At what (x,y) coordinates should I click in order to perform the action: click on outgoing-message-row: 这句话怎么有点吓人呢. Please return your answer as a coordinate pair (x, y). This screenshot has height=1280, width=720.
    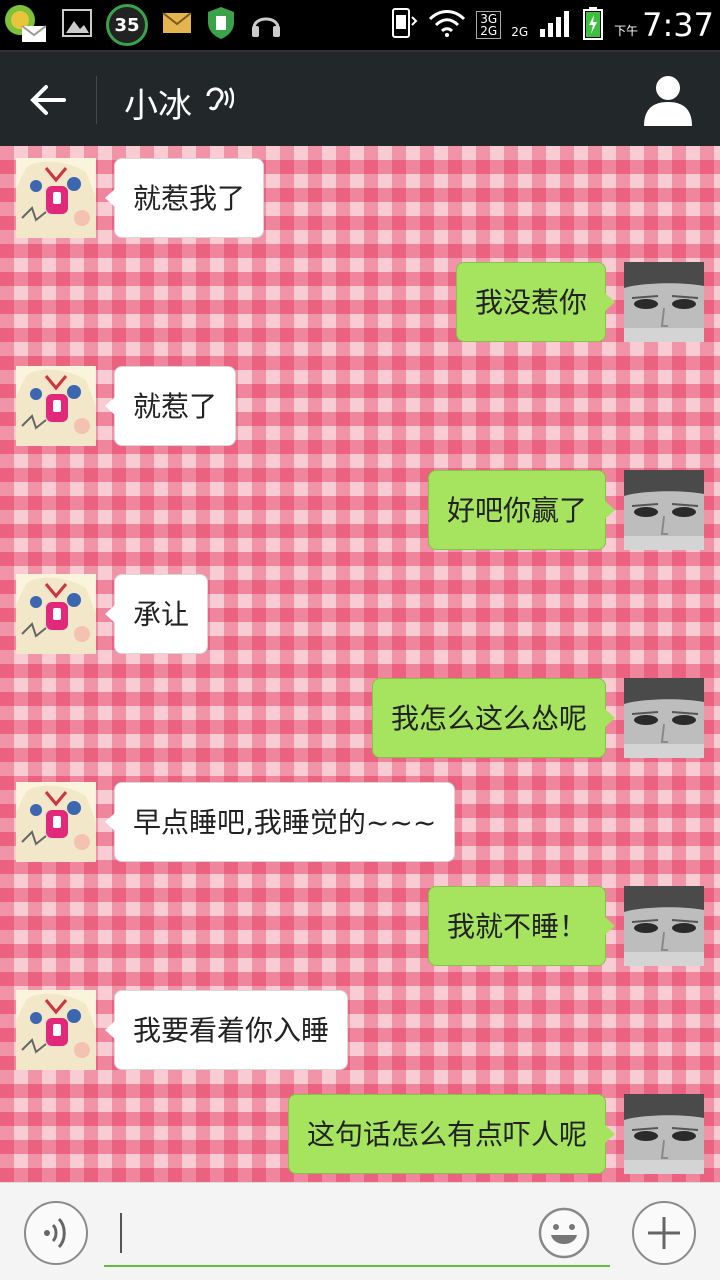
    Looking at the image, I should click on (360, 1132).